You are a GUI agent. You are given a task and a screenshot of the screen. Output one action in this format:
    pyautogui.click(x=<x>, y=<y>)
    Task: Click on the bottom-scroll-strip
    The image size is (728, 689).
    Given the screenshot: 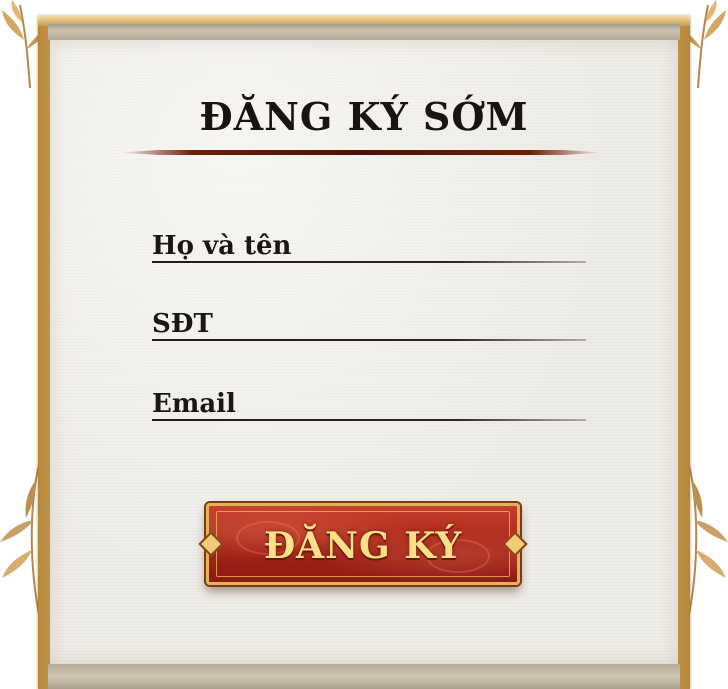 What is the action you would take?
    pyautogui.click(x=364, y=676)
    